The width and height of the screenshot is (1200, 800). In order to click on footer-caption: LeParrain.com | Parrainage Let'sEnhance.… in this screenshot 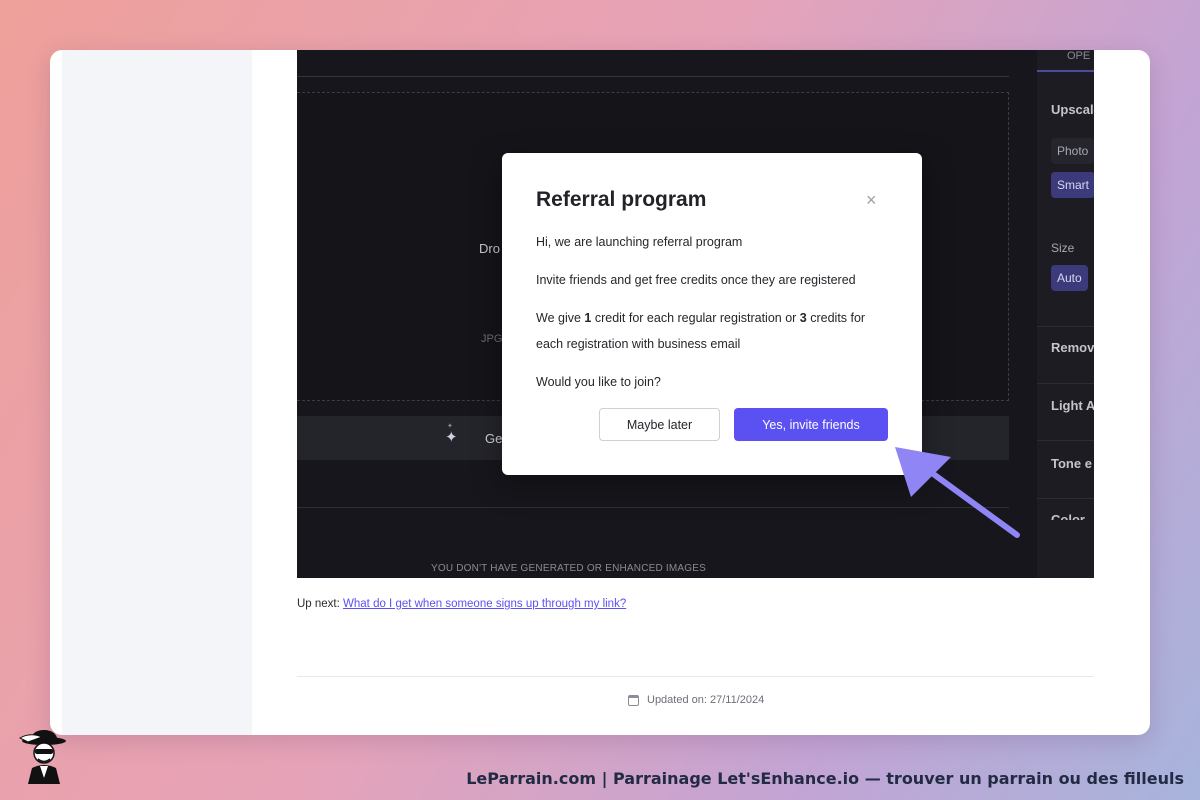, I will do `click(825, 778)`.